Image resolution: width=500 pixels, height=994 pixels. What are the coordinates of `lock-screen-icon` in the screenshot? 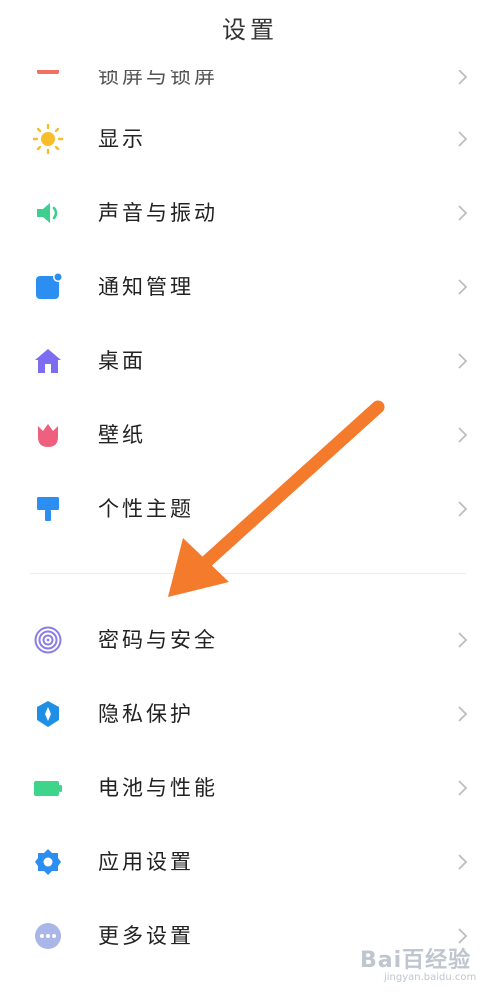 It's located at (48, 82).